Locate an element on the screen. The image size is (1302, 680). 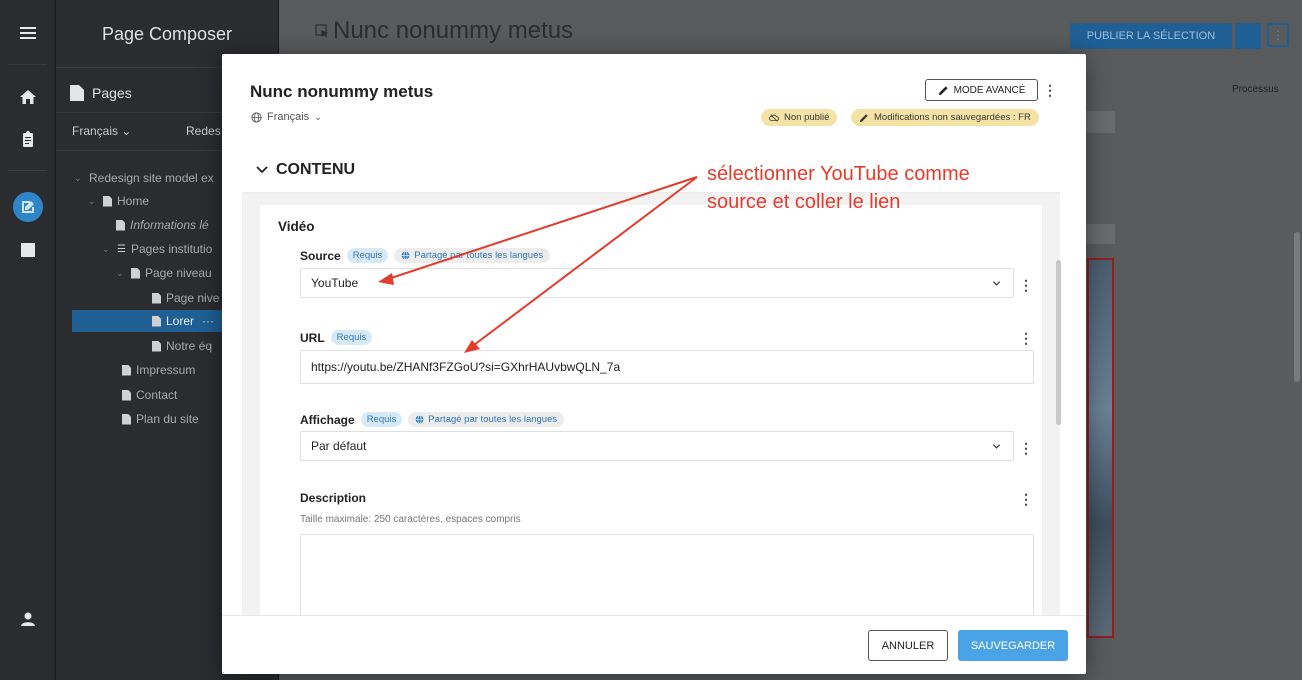
menu-icon is located at coordinates (27, 33).